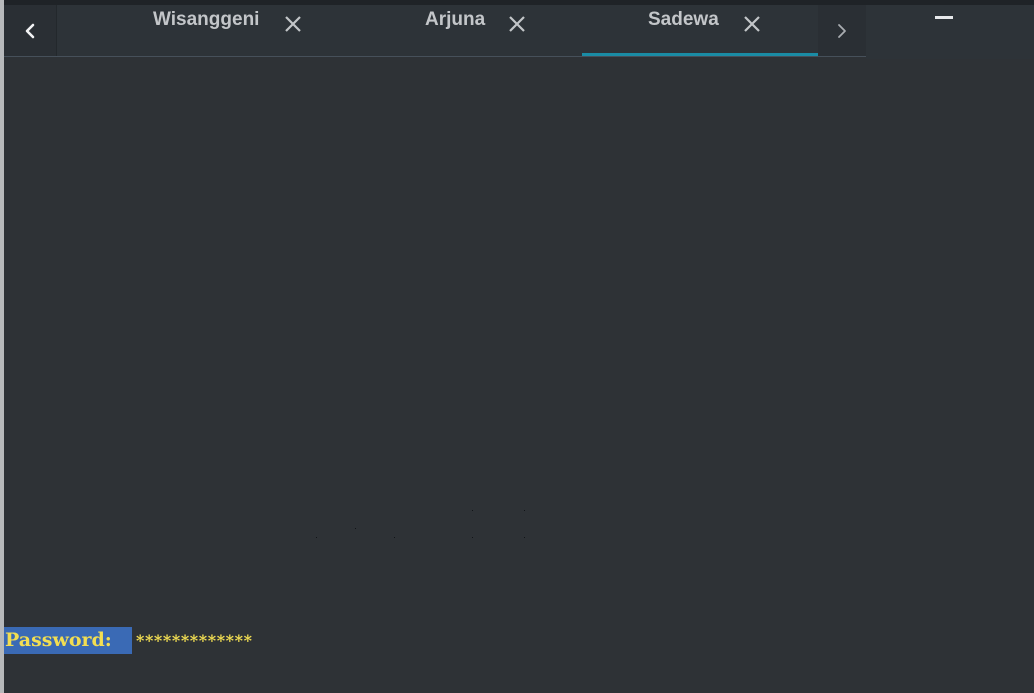 The width and height of the screenshot is (1034, 693). I want to click on chevron-right-icon, so click(842, 30).